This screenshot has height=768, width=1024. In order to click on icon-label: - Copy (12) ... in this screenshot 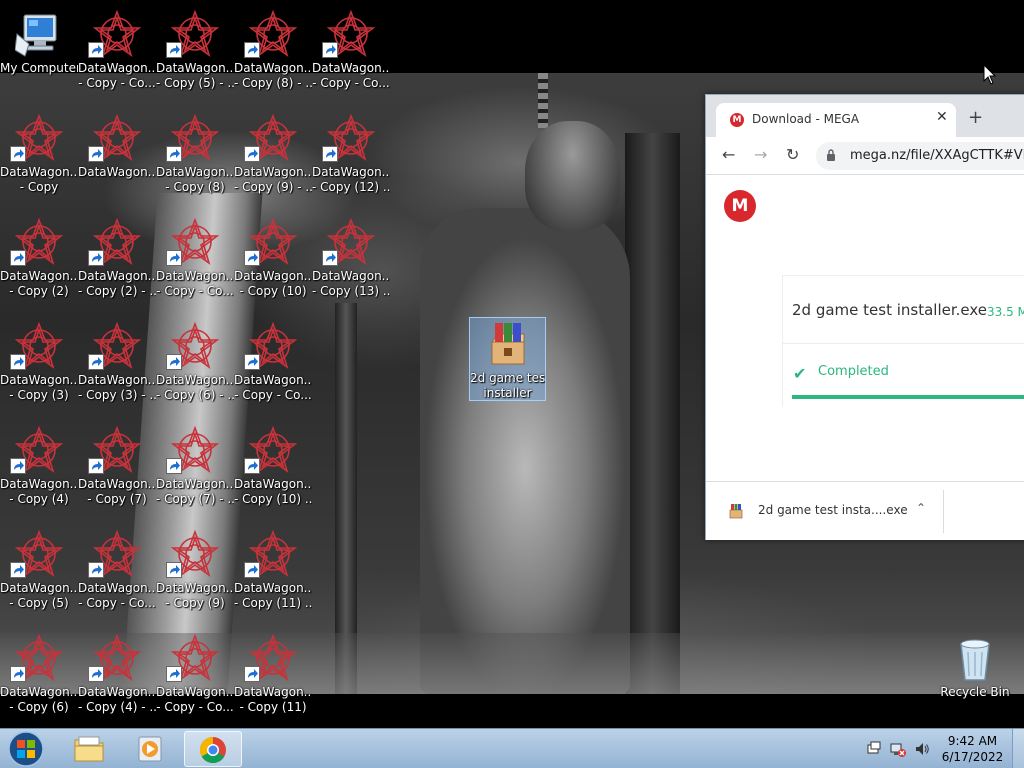, I will do `click(351, 187)`.